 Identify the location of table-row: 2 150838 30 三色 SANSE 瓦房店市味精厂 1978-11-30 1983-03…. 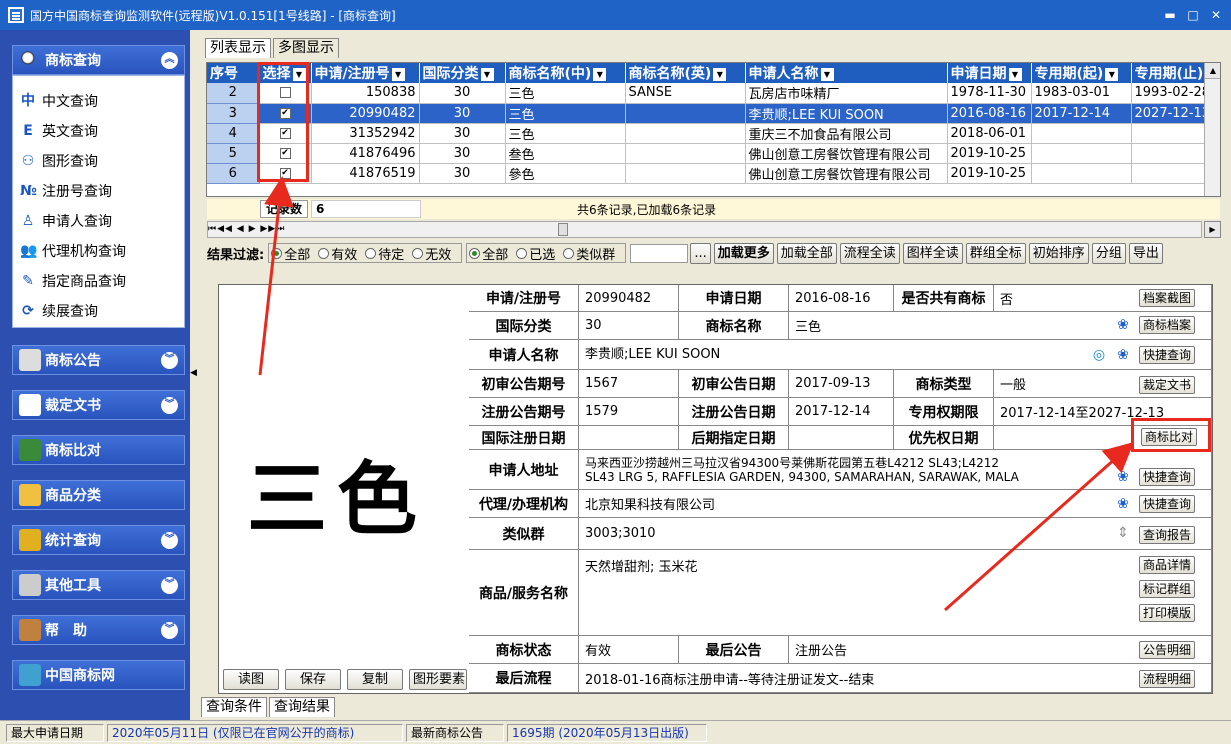
(713, 93).